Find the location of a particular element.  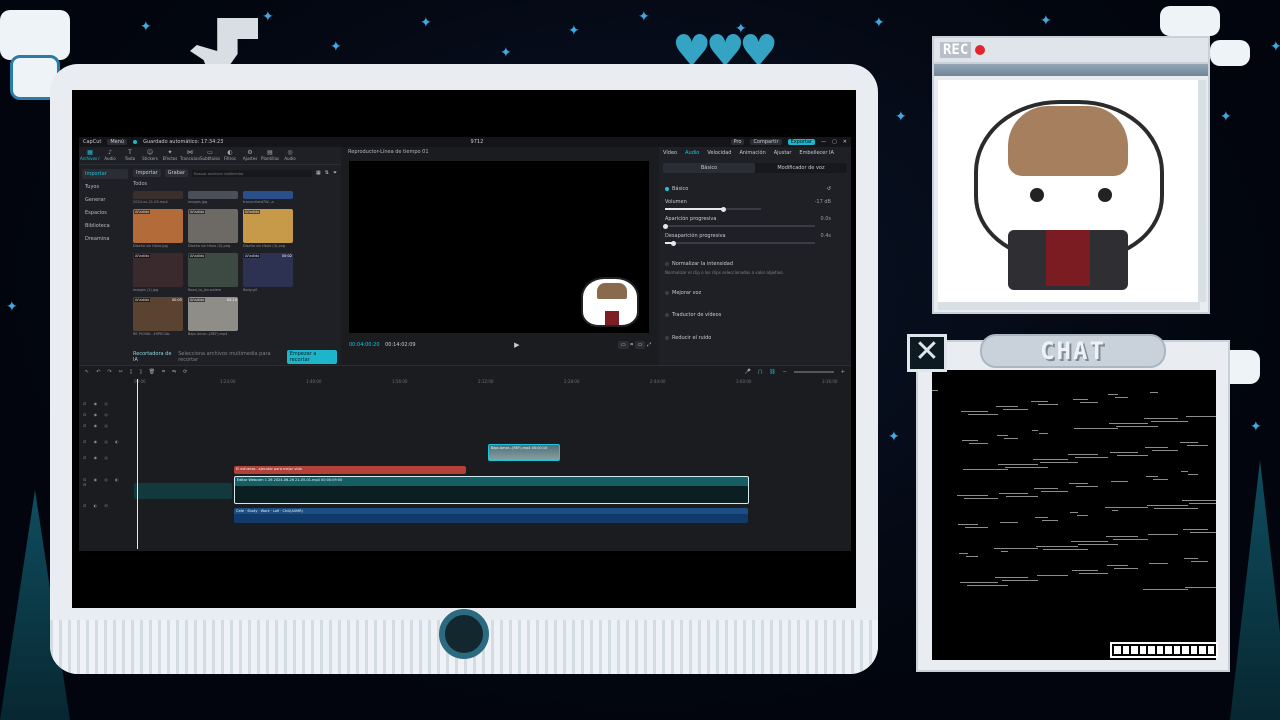

maximize-icon: ▢ is located at coordinates (834, 142).